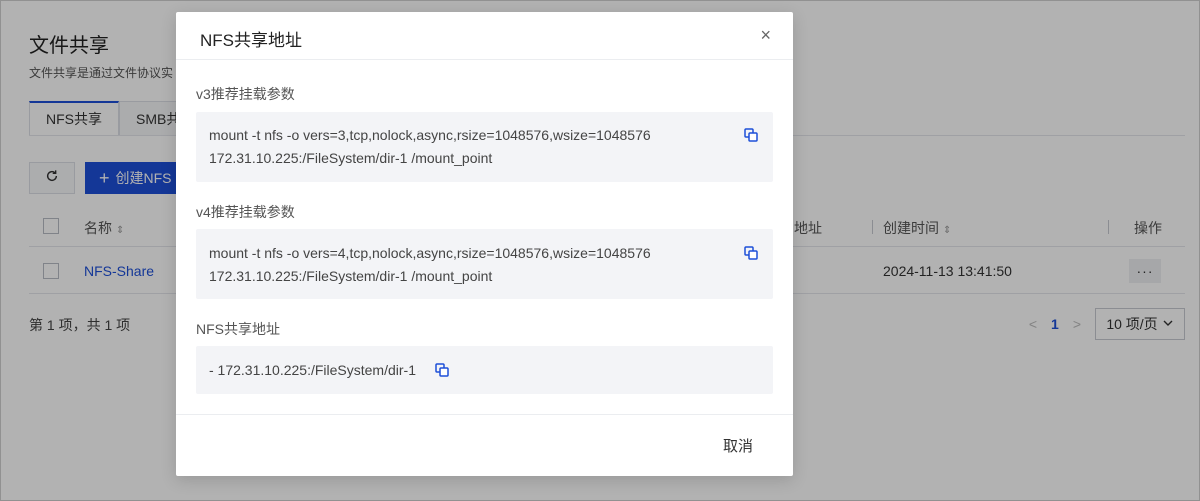 The image size is (1200, 501). I want to click on nfs-address-value: - 172.31.10.225:/FileSystem/dir-1, so click(312, 370).